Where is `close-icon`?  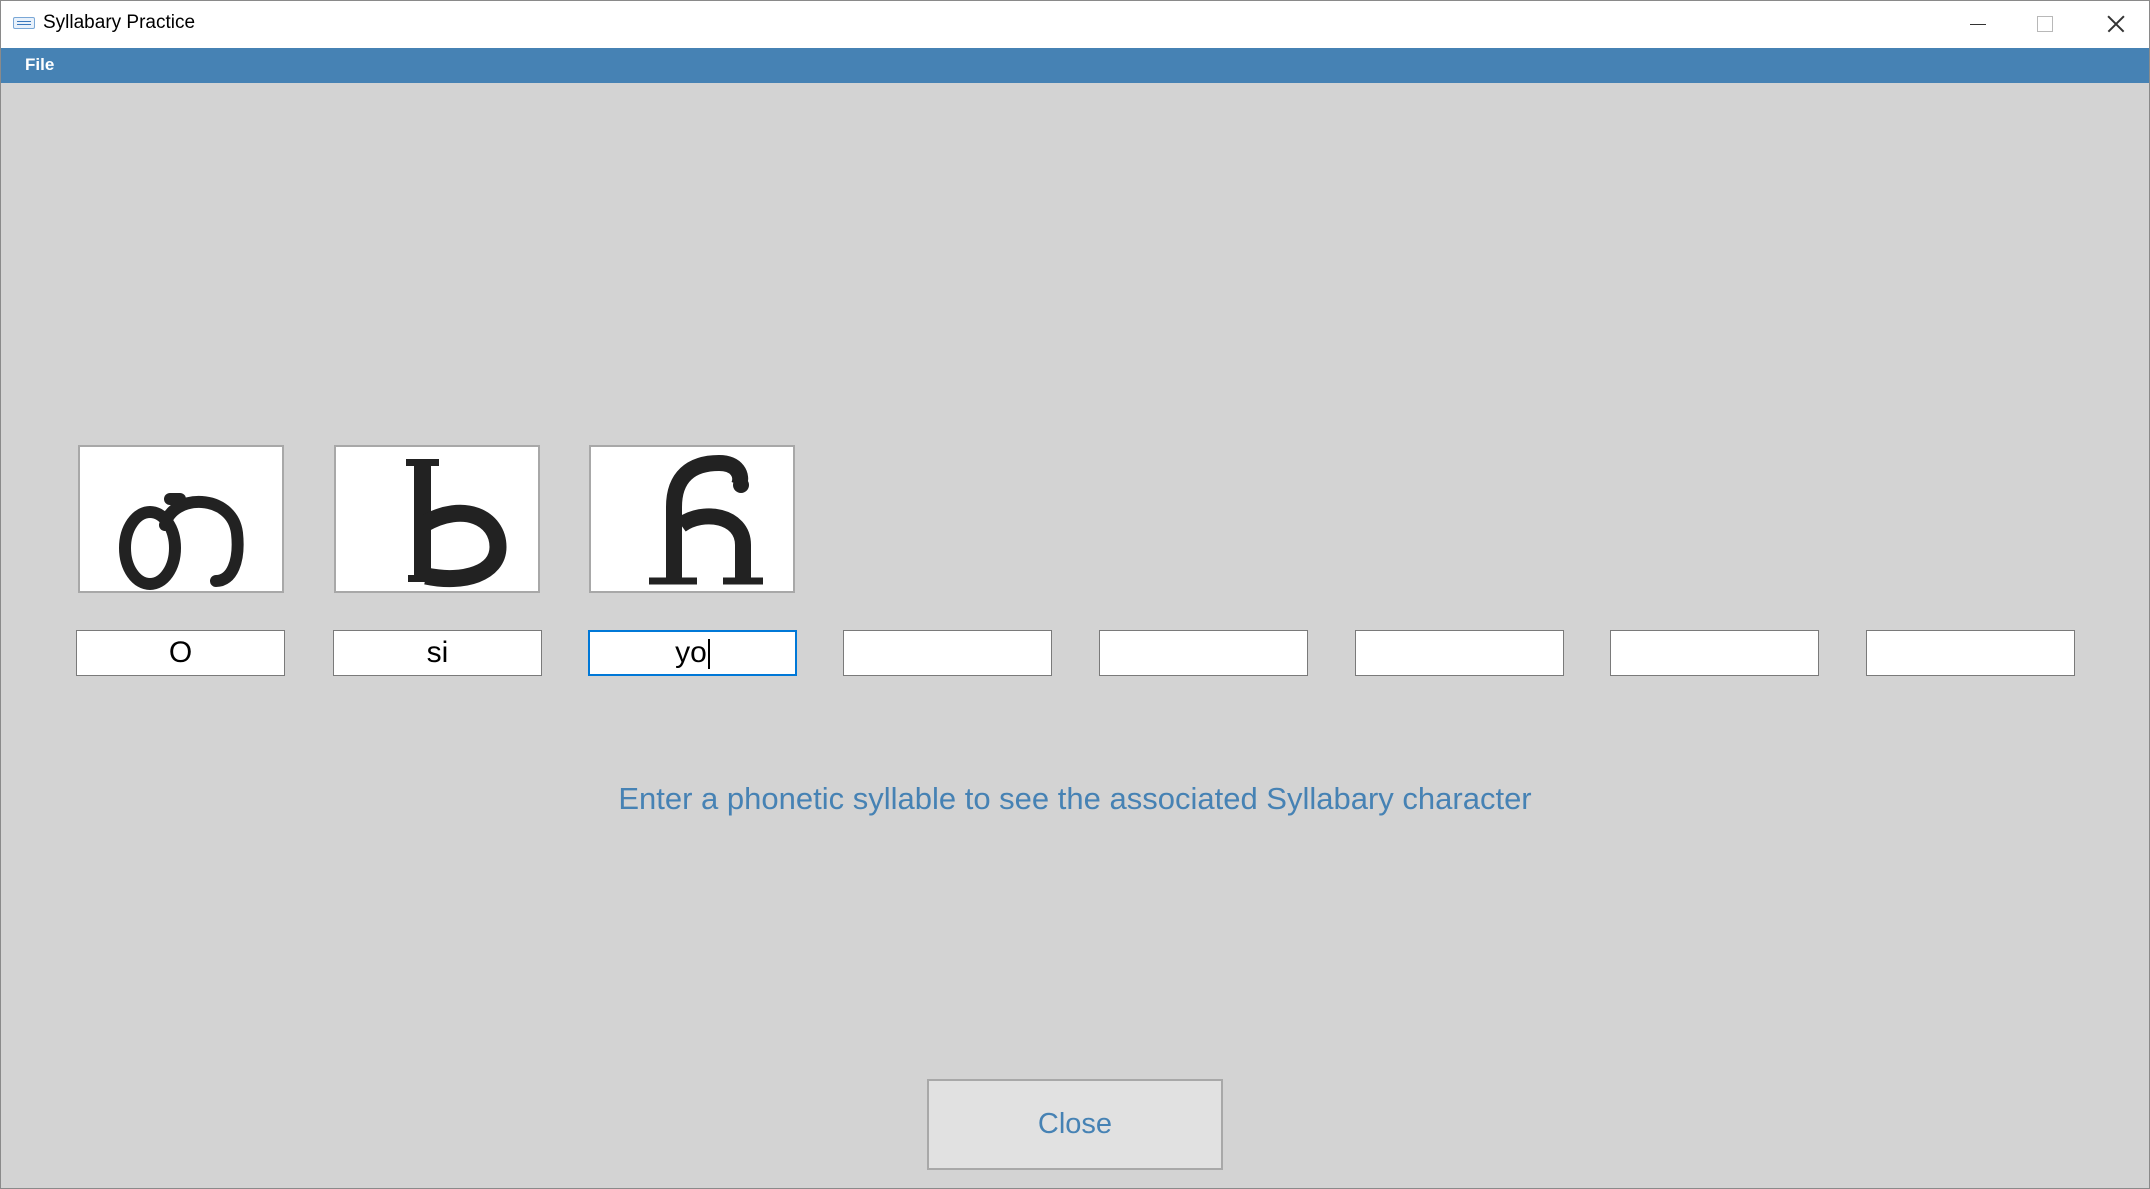 close-icon is located at coordinates (2114, 24).